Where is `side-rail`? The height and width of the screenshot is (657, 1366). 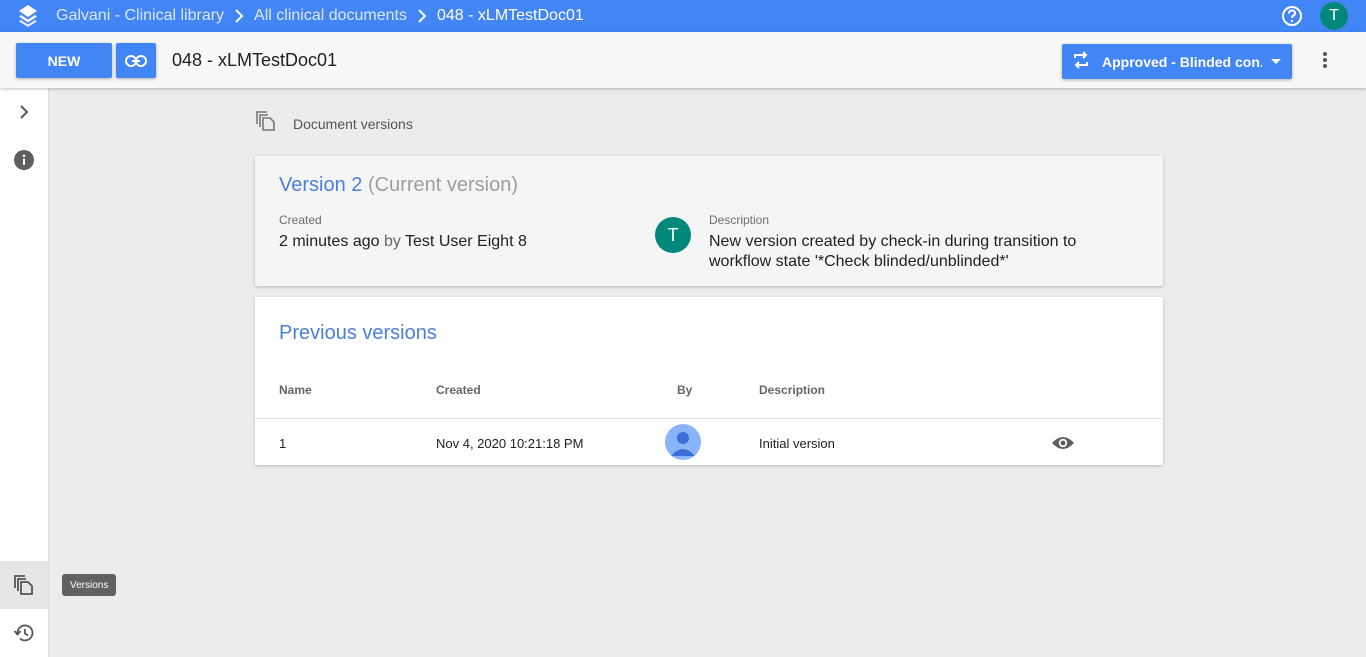
side-rail is located at coordinates (24, 372).